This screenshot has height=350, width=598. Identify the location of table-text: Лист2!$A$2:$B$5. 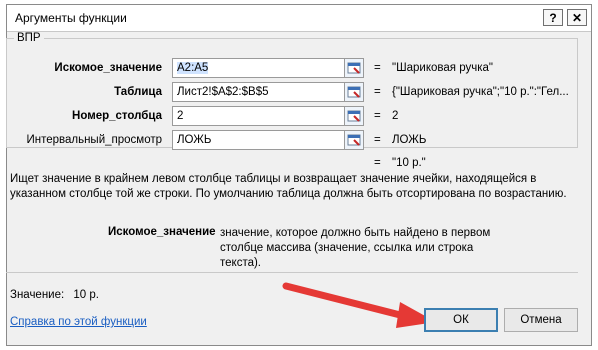
(223, 92).